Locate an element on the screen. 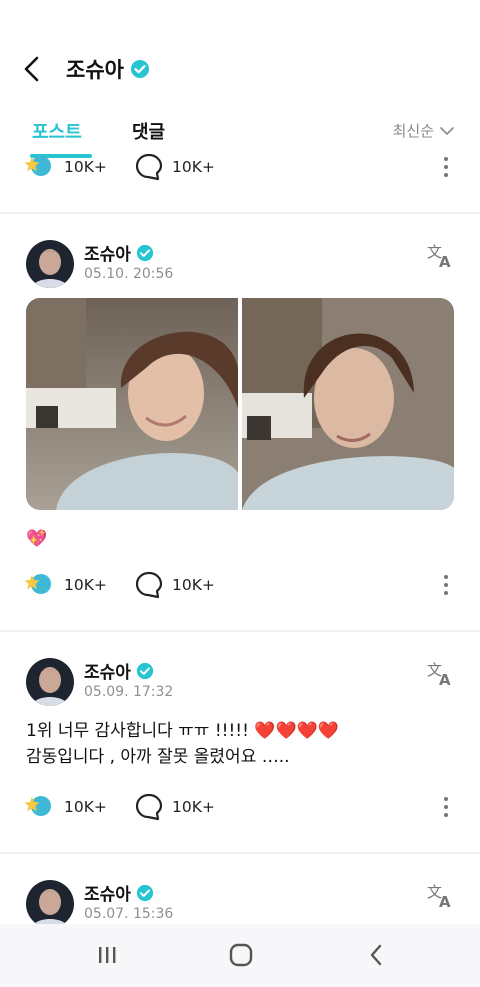  page-title-group: 조슈아 is located at coordinates (108, 69).